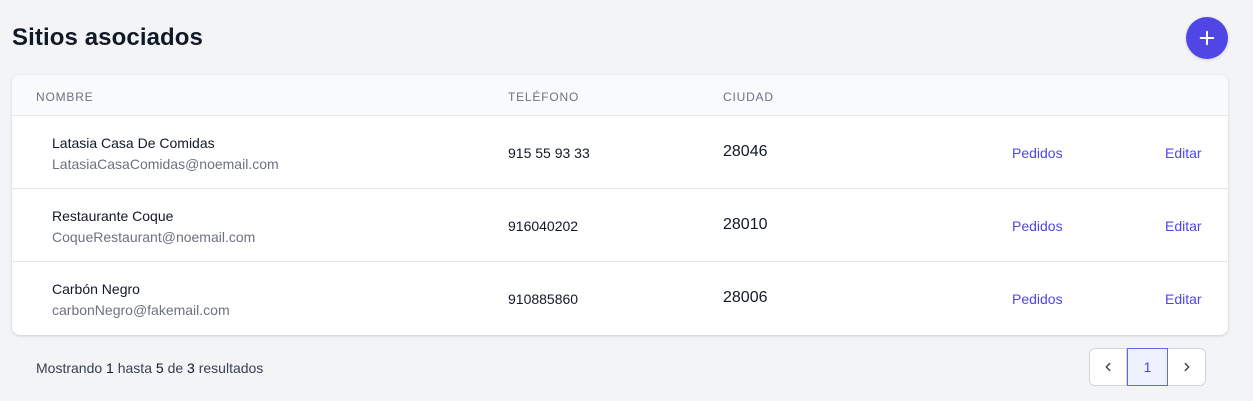 This screenshot has width=1253, height=401. Describe the element at coordinates (745, 151) in the screenshot. I see `site-city: 28046` at that location.